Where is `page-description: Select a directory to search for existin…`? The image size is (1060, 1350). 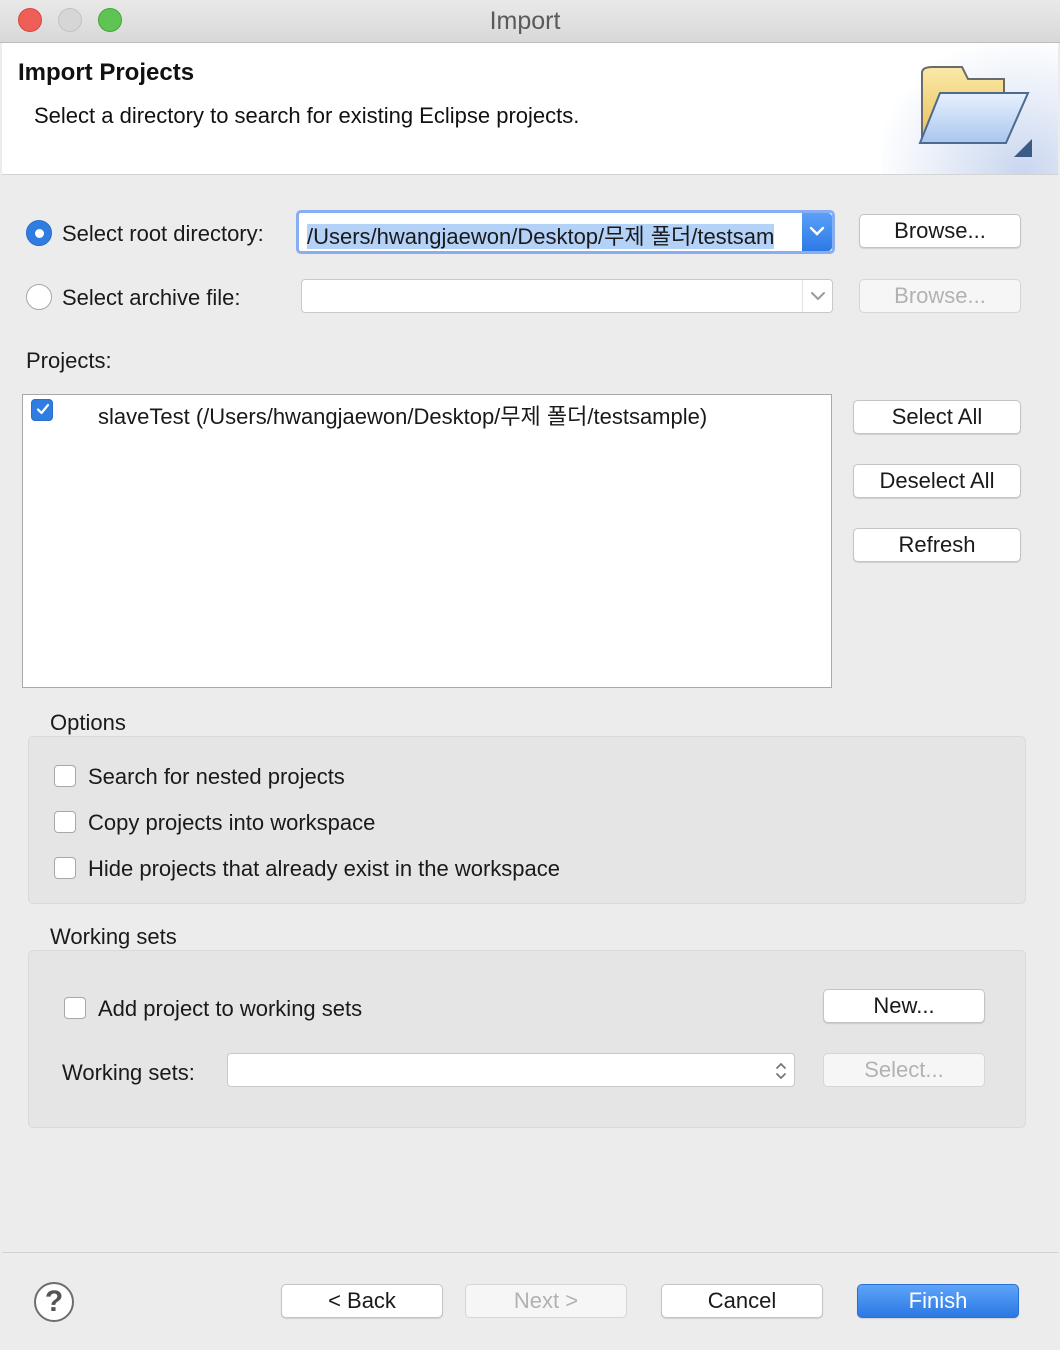 page-description: Select a directory to search for existin… is located at coordinates (307, 115).